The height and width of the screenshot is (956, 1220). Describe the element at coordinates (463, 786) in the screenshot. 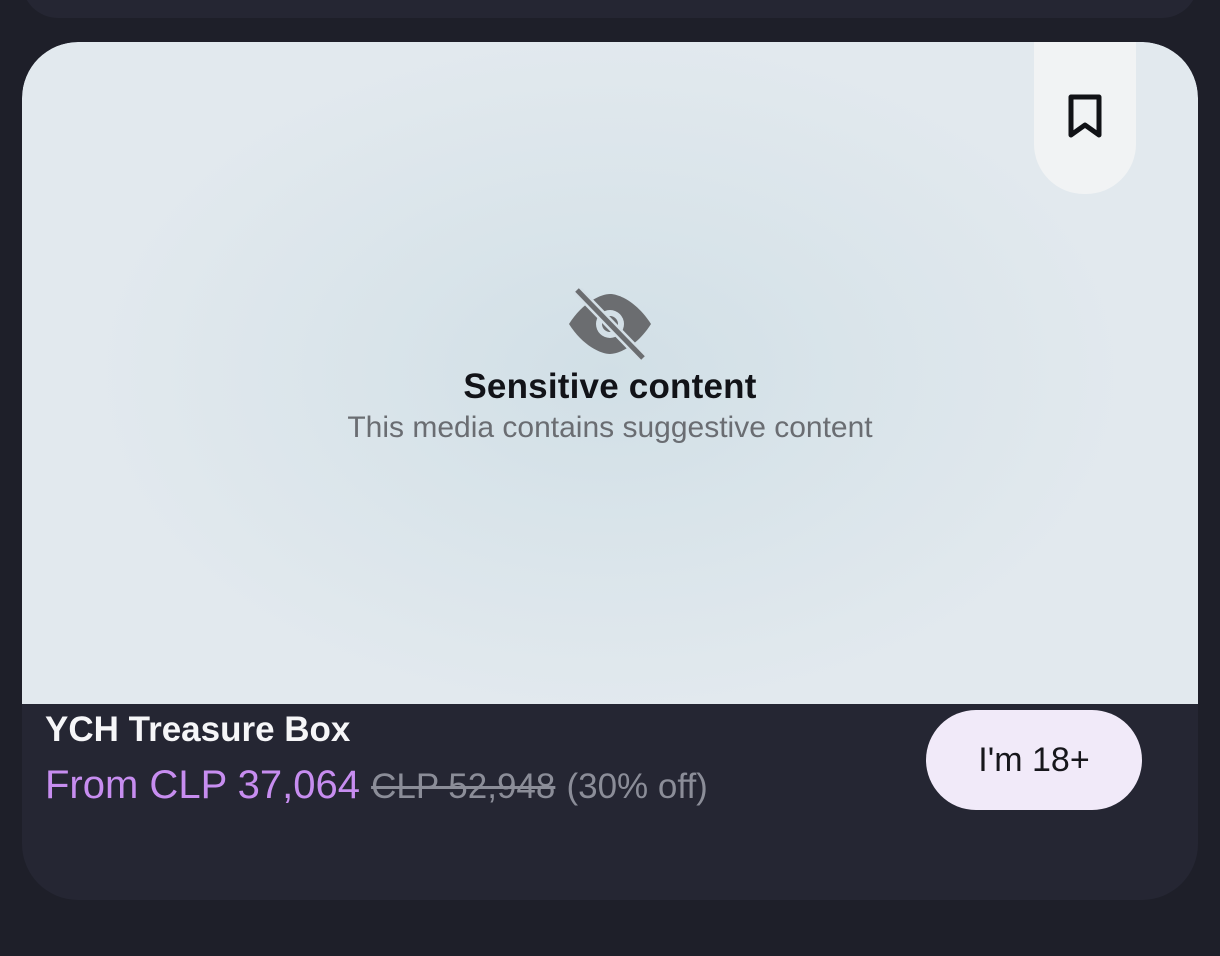

I see `original-price: CLP 52,948` at that location.